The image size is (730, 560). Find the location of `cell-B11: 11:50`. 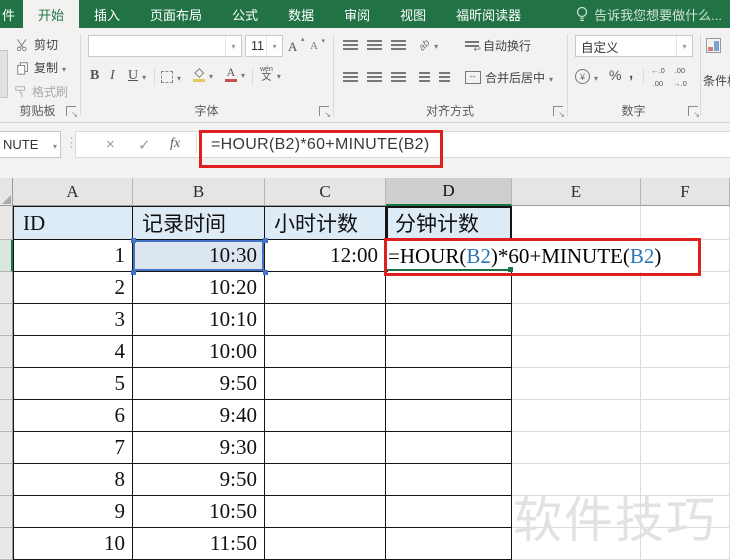

cell-B11: 11:50 is located at coordinates (199, 544).